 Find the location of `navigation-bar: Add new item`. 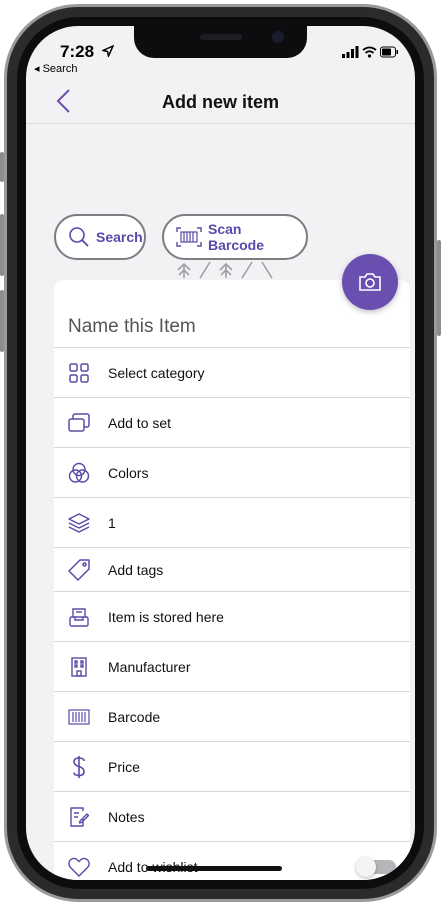

navigation-bar: Add new item is located at coordinates (220, 102).